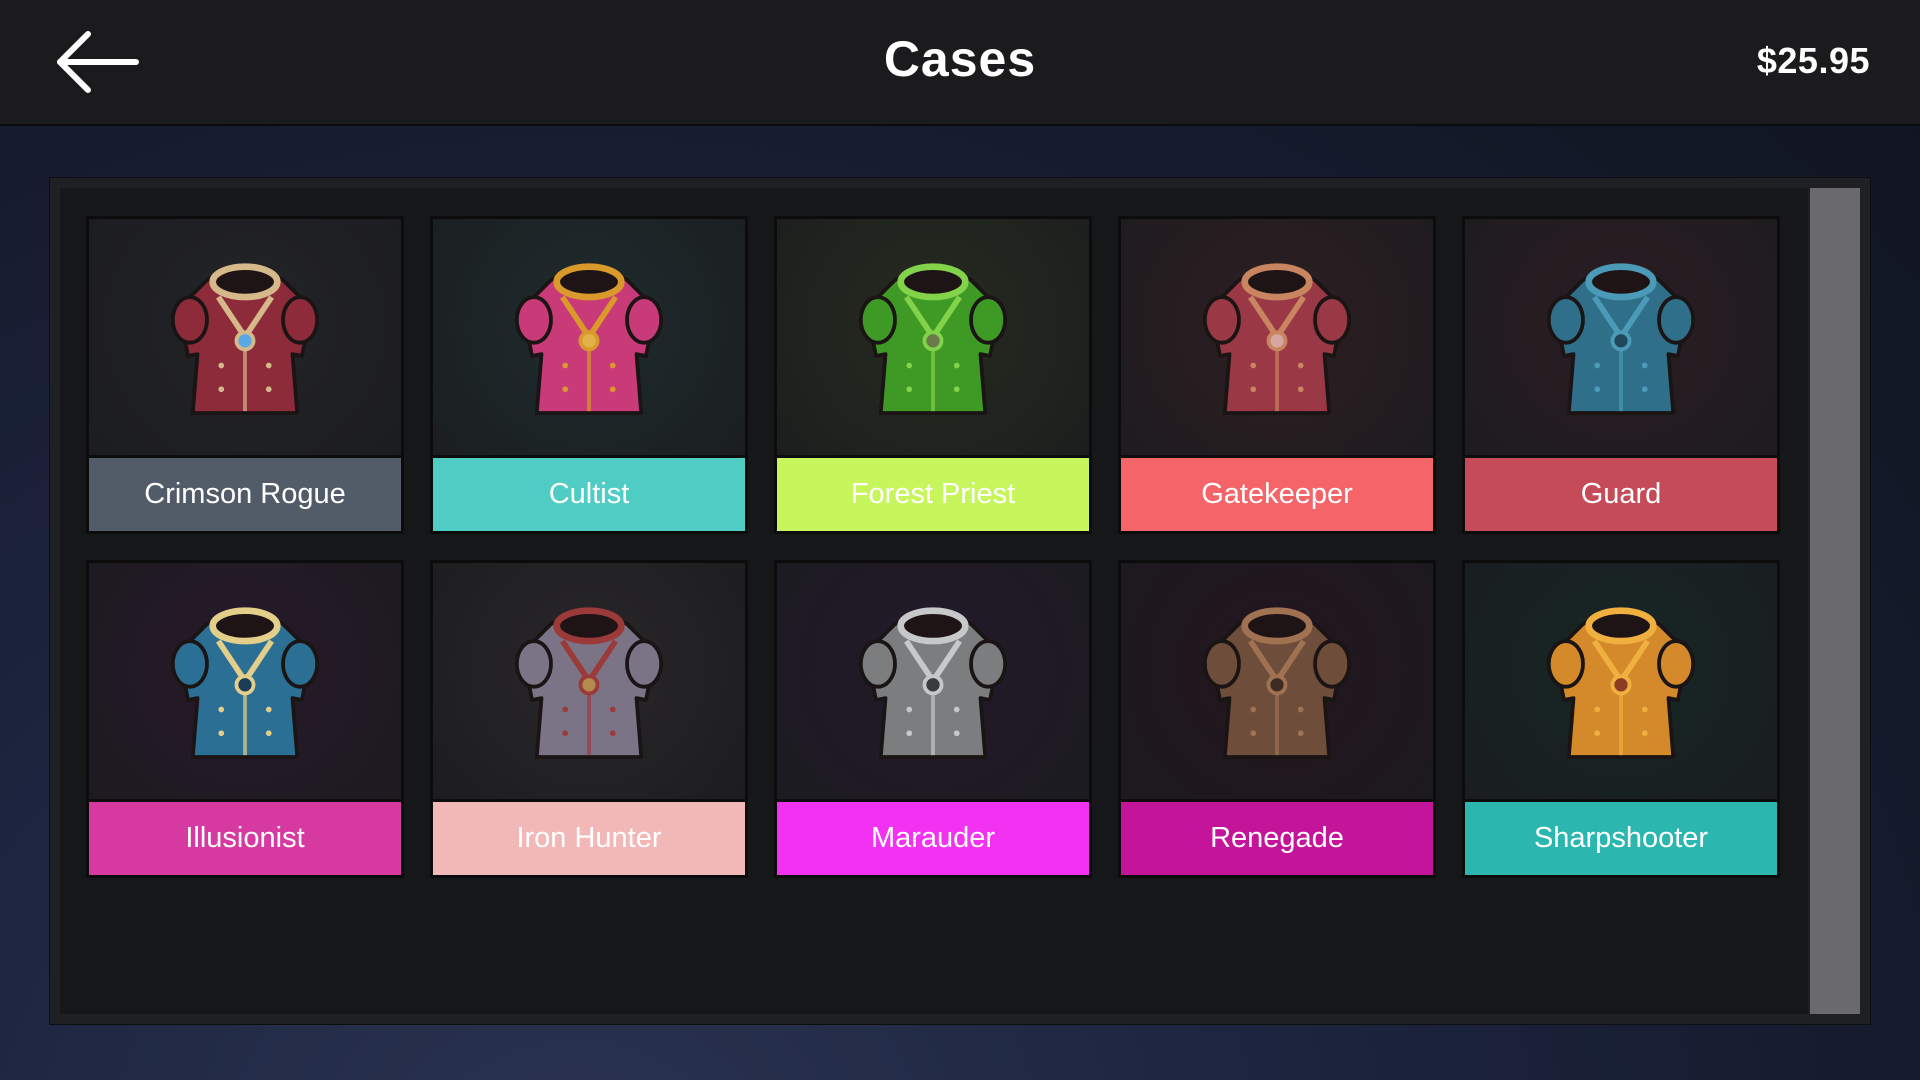  Describe the element at coordinates (960, 59) in the screenshot. I see `page-title: Cases` at that location.